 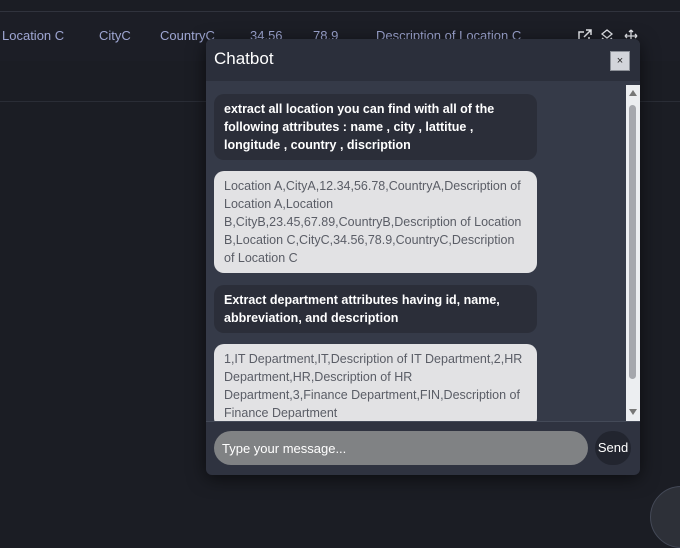 I want to click on message-scrollbar, so click(x=633, y=253).